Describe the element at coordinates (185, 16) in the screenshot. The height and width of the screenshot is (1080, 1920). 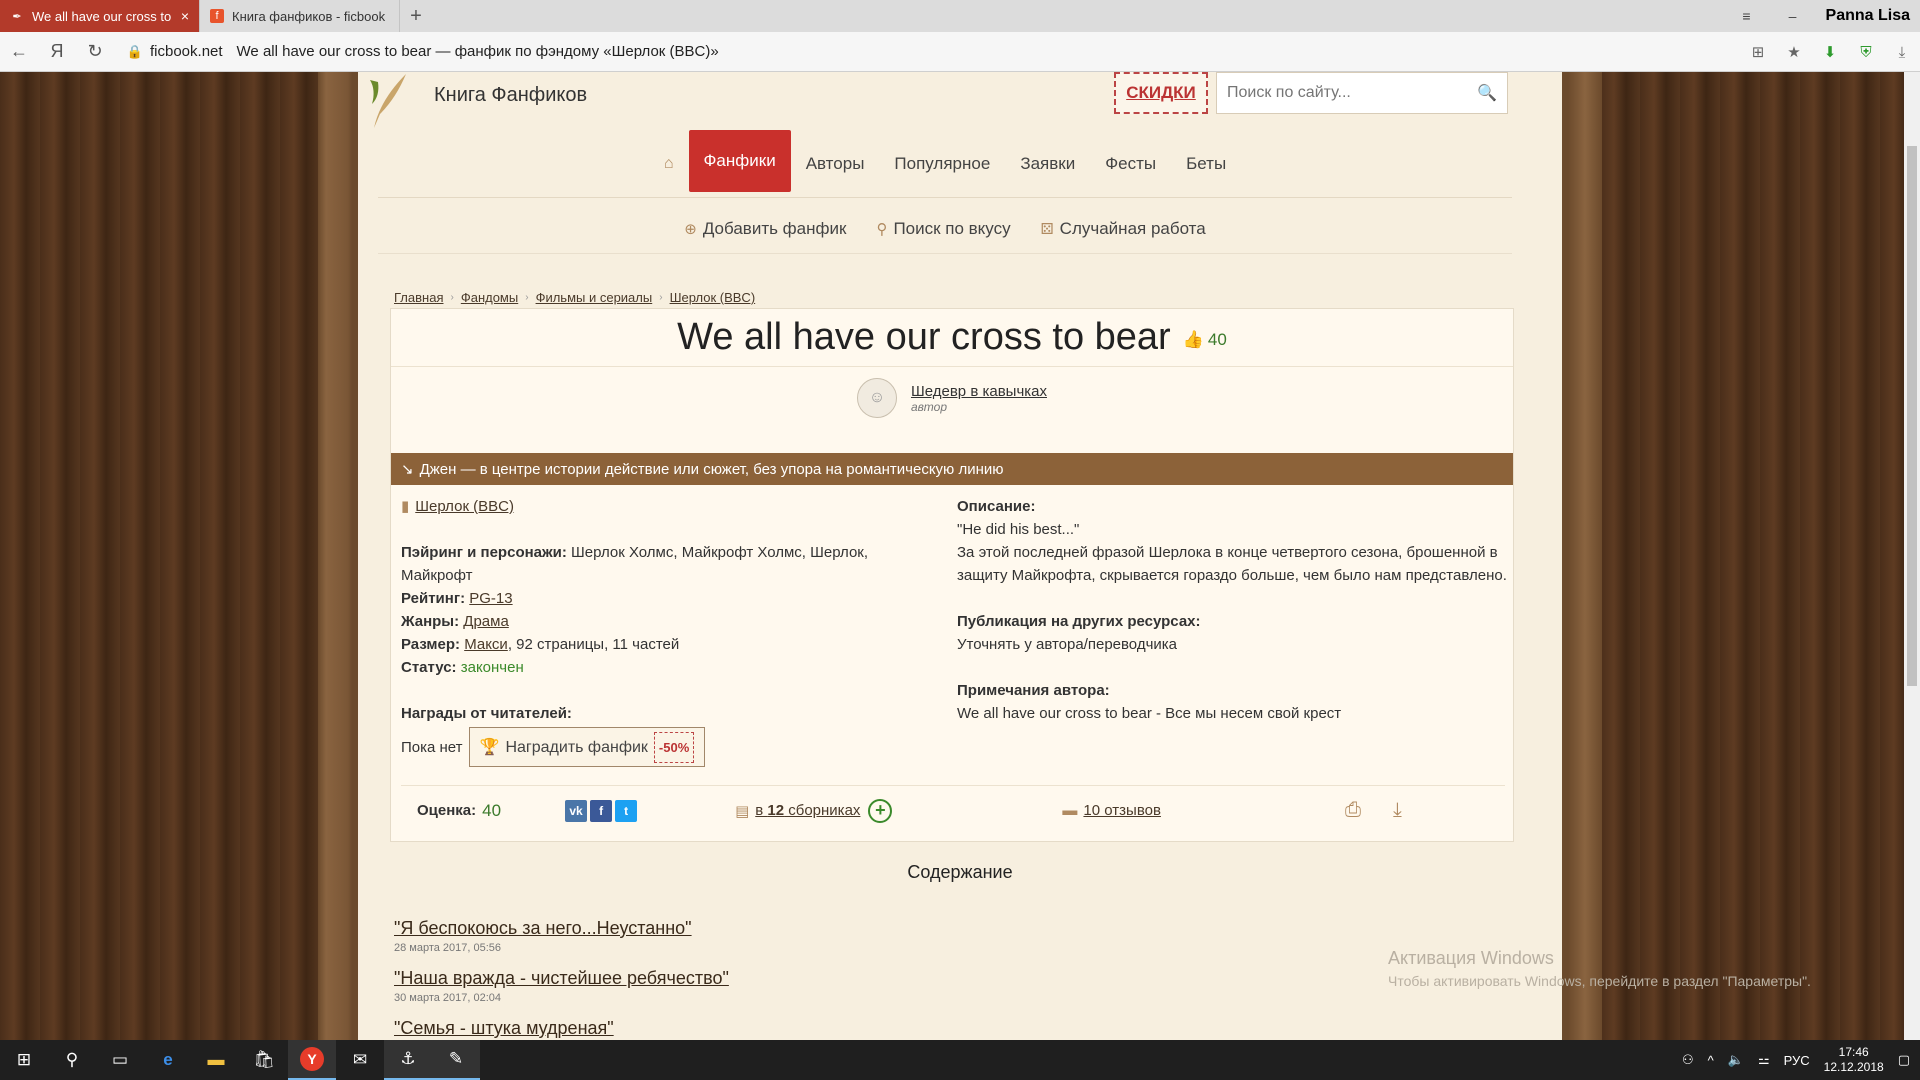
I see `close-tab-icon: ×` at that location.